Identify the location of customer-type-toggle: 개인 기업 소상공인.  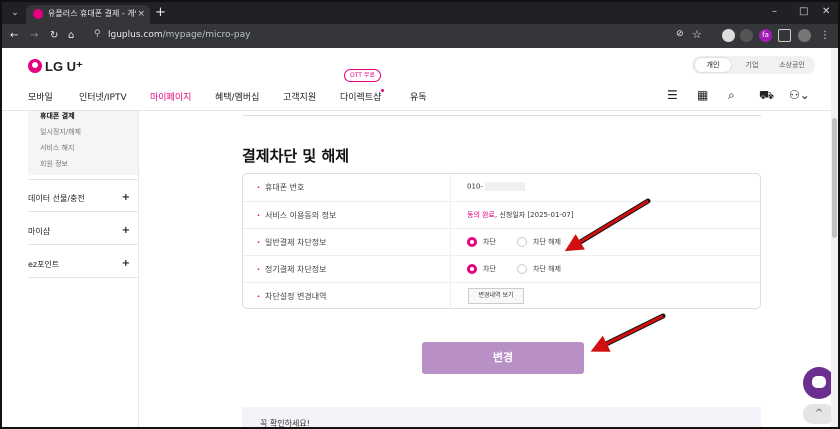
(753, 65).